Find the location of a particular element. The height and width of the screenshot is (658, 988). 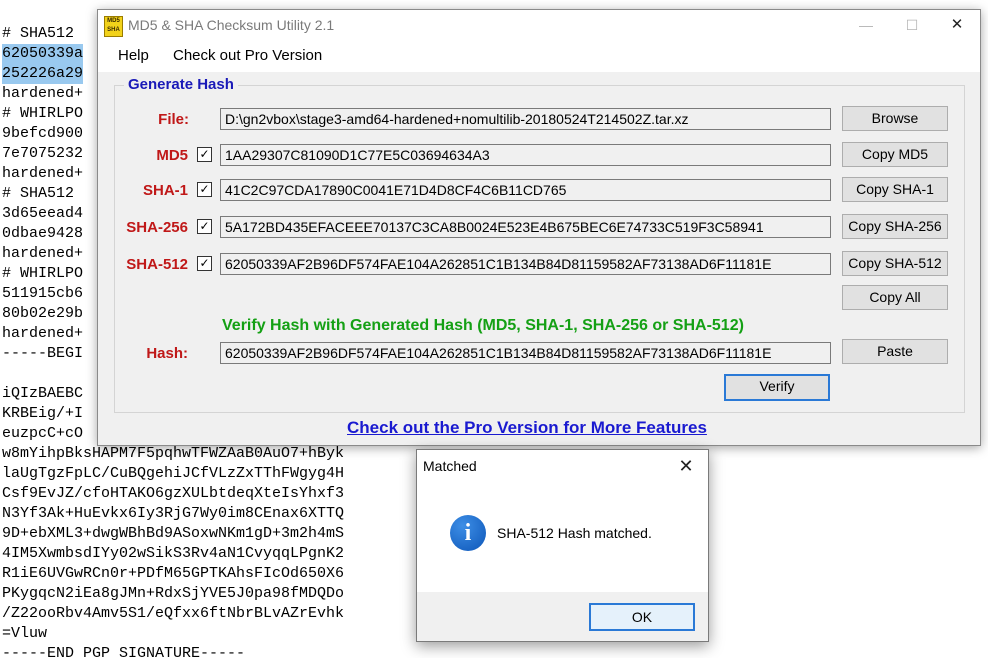

sha256-checkbox: ✓ is located at coordinates (204, 226).